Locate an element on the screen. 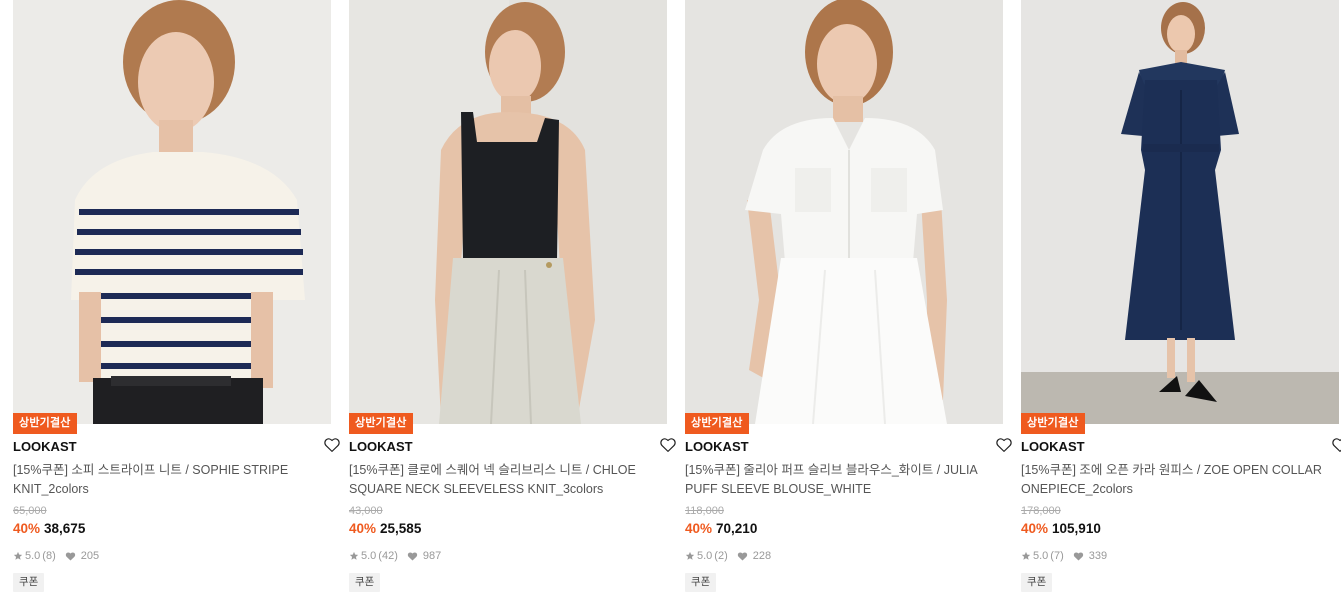  price-line: 40% 25,585 is located at coordinates (385, 529).